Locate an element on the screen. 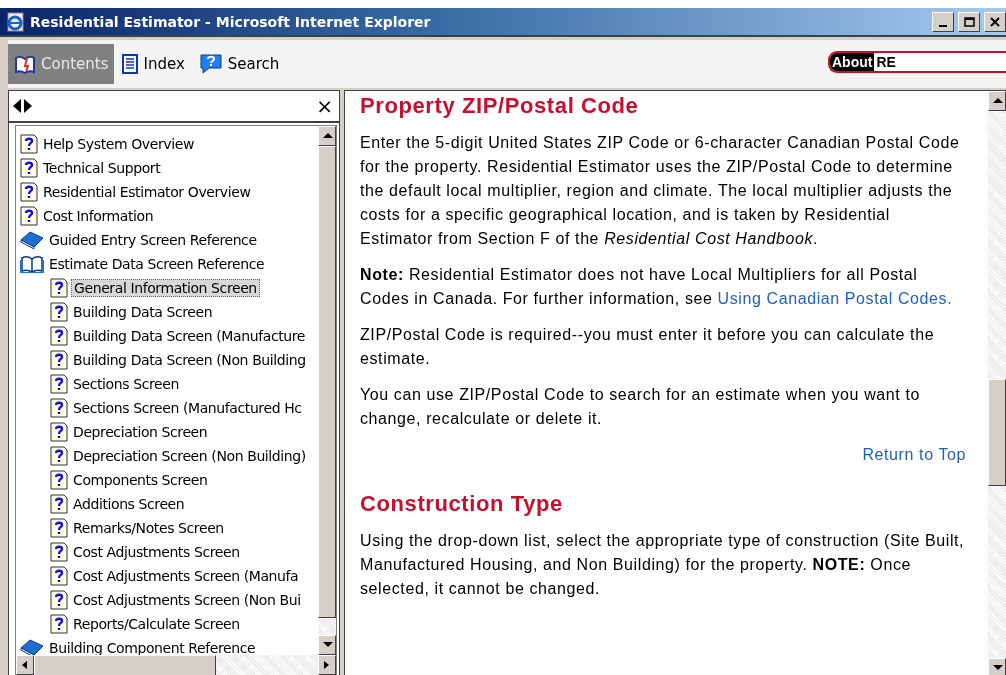 Image resolution: width=1006 pixels, height=675 pixels. tree-item: Sections Screen (Manufactured Hc is located at coordinates (187, 408).